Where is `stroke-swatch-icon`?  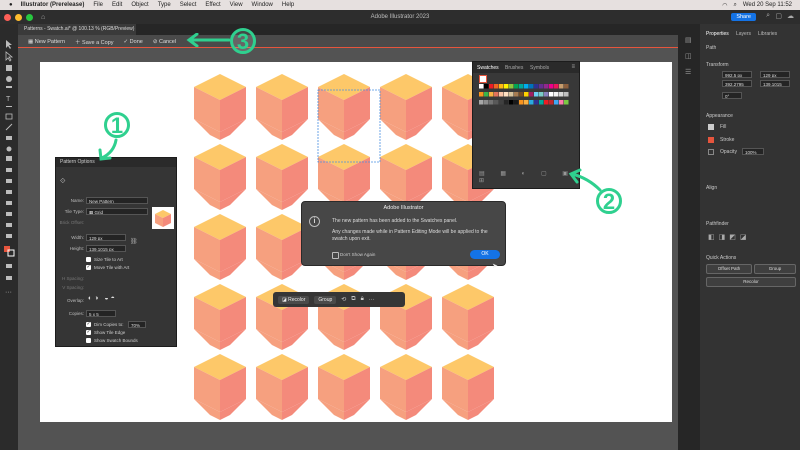
stroke-swatch-icon is located at coordinates (711, 140).